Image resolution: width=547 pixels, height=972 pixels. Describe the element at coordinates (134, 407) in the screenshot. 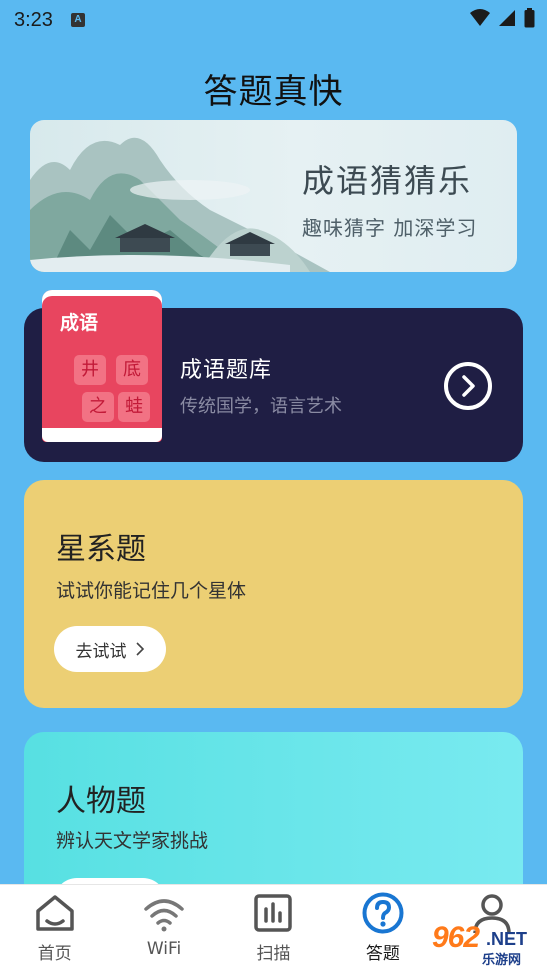

I see `idiom-tile: 蛙` at that location.